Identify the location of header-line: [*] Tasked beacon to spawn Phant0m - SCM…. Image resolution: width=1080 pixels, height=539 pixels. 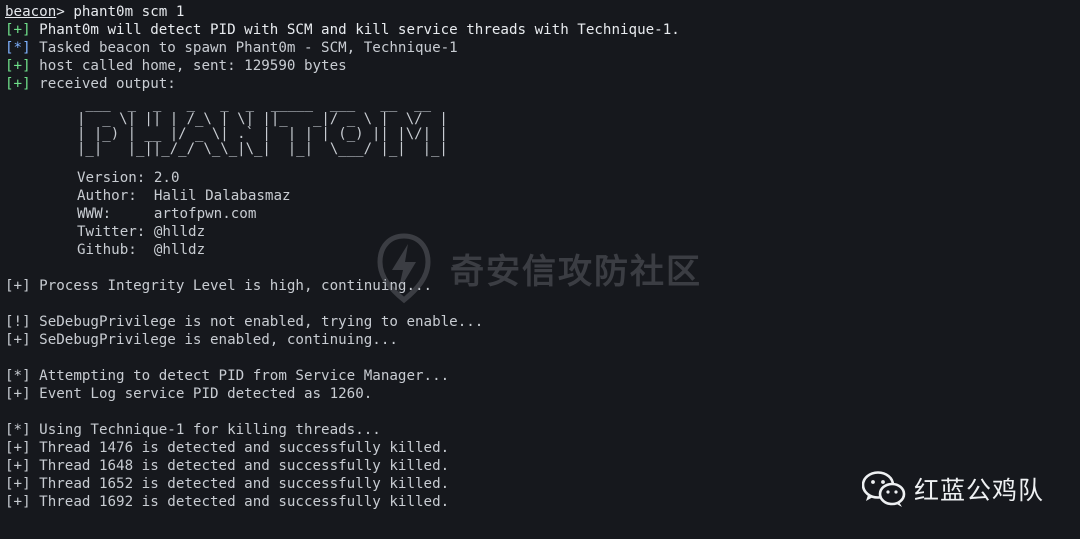
(231, 48).